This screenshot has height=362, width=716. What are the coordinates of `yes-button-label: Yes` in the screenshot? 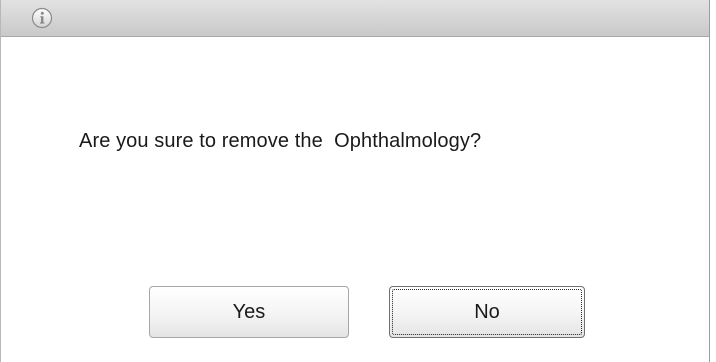 It's located at (249, 311).